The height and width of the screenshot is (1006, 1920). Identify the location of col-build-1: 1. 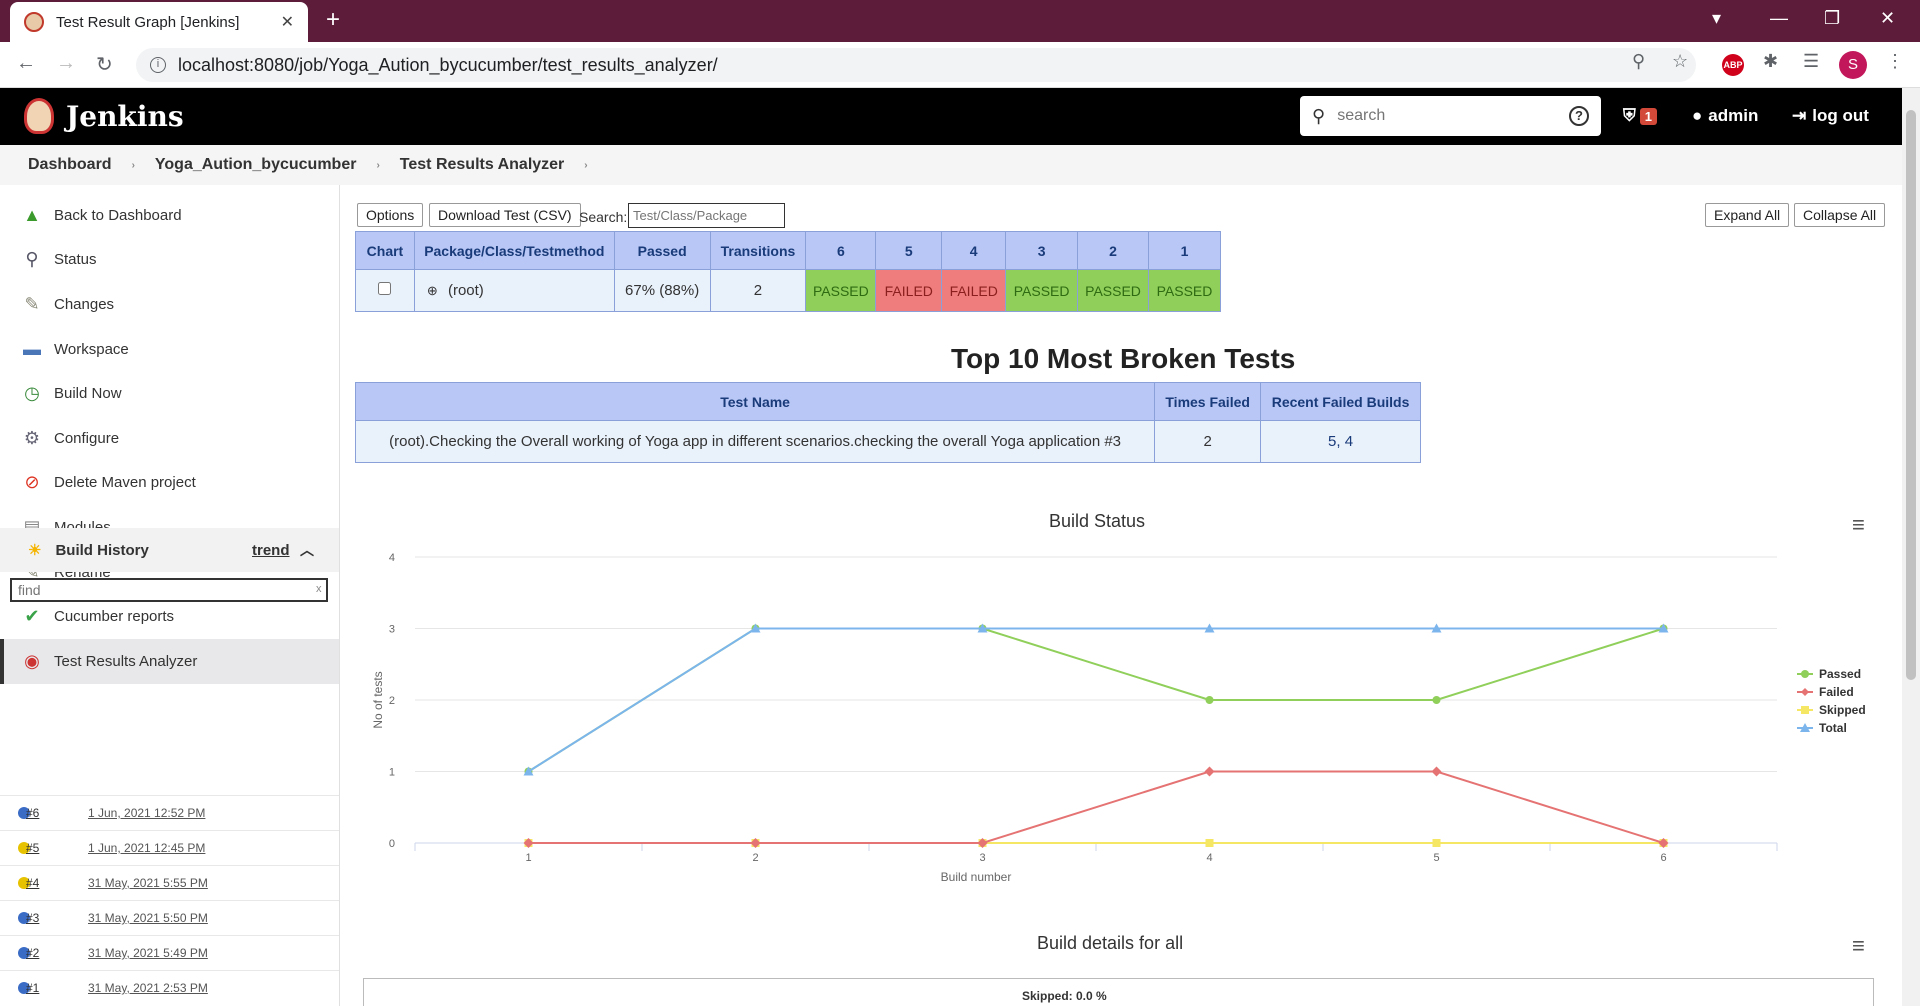
(1184, 250).